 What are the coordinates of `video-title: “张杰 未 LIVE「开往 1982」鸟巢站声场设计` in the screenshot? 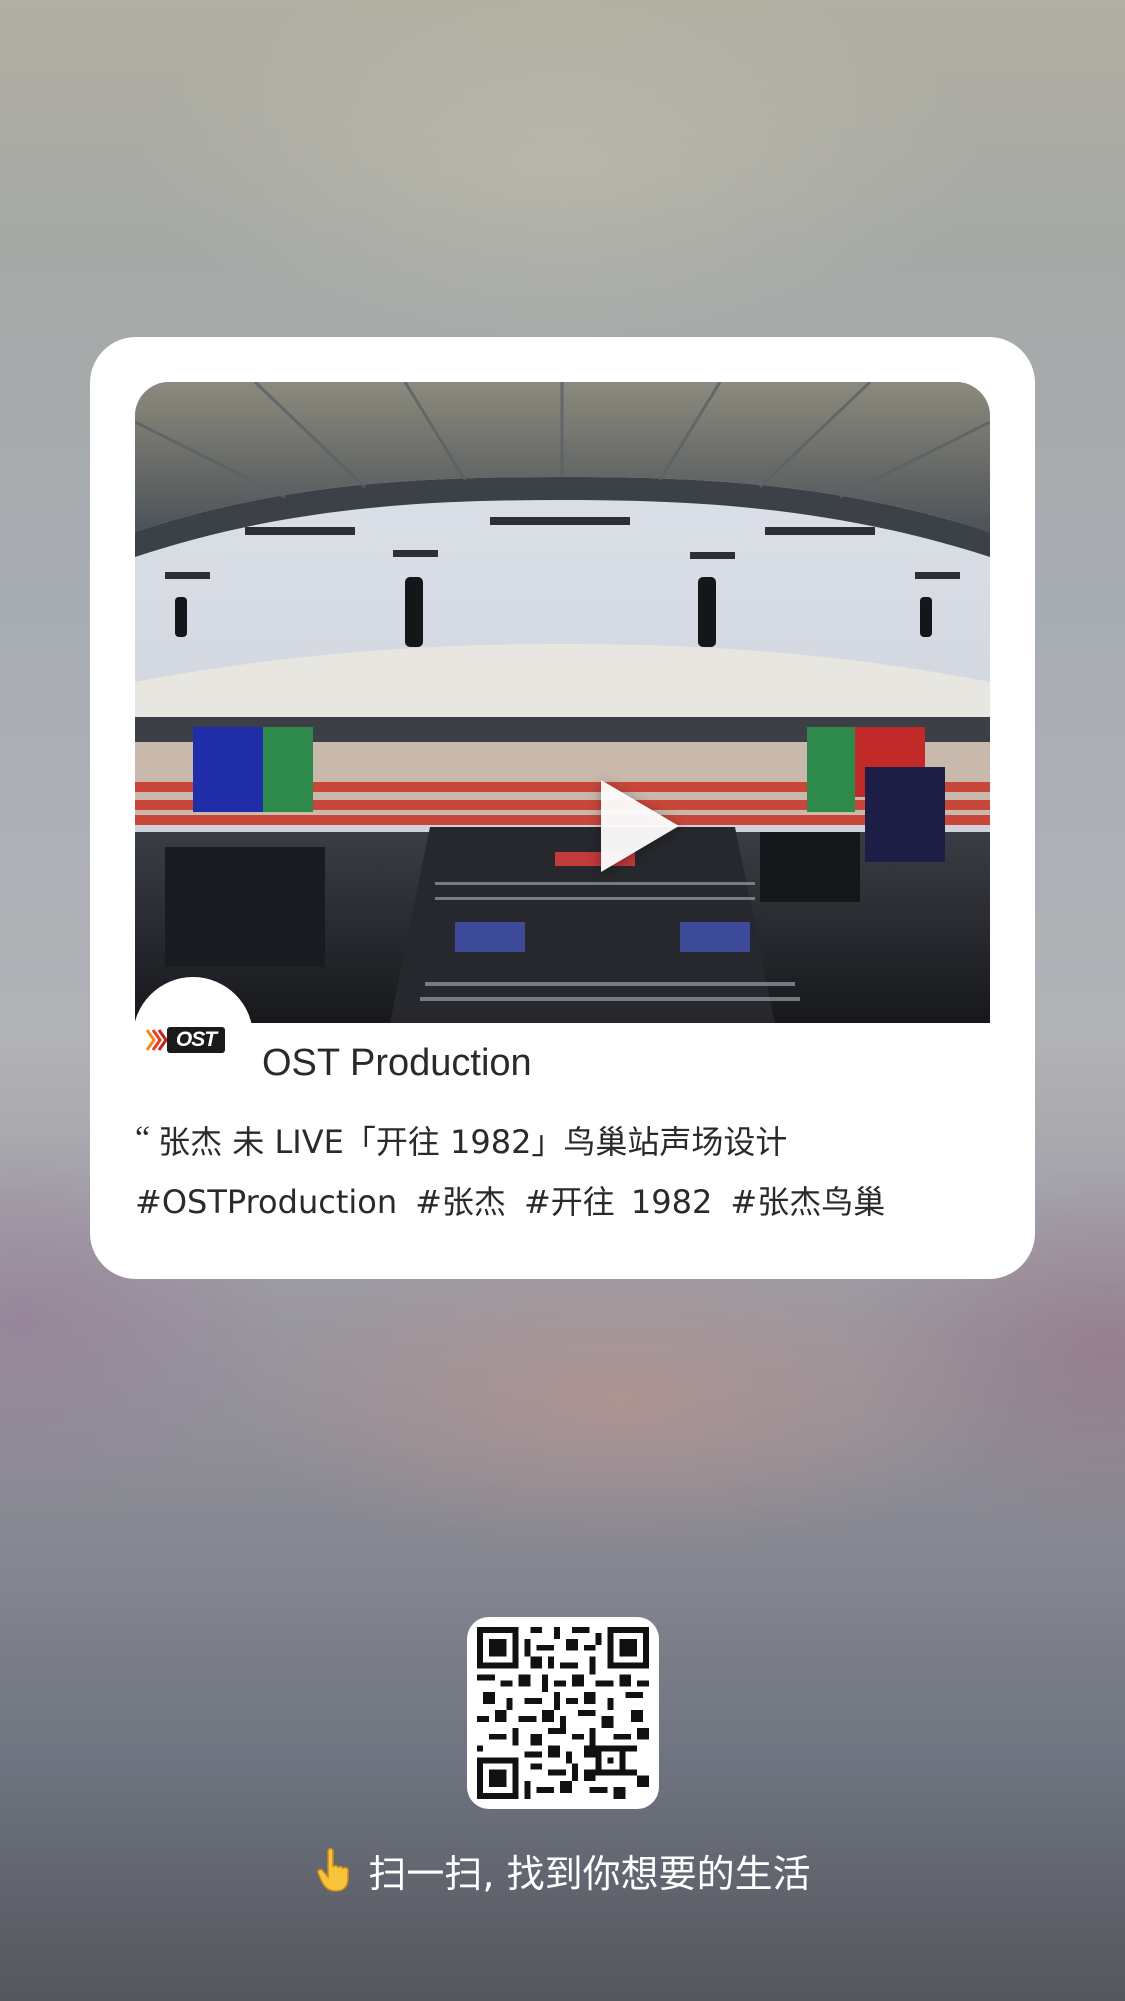 It's located at (461, 1140).